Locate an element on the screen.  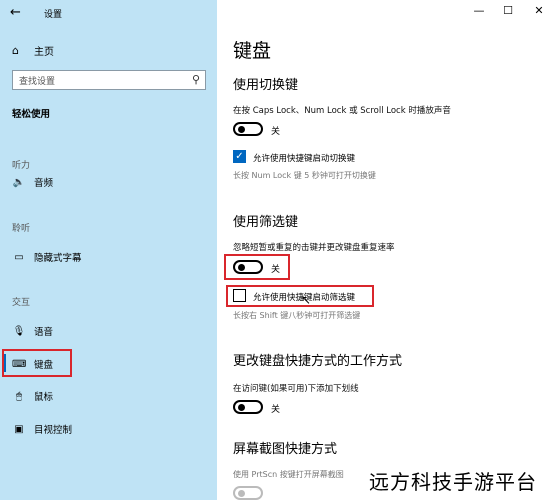
app-title: 设置 is located at coordinates (53, 15).